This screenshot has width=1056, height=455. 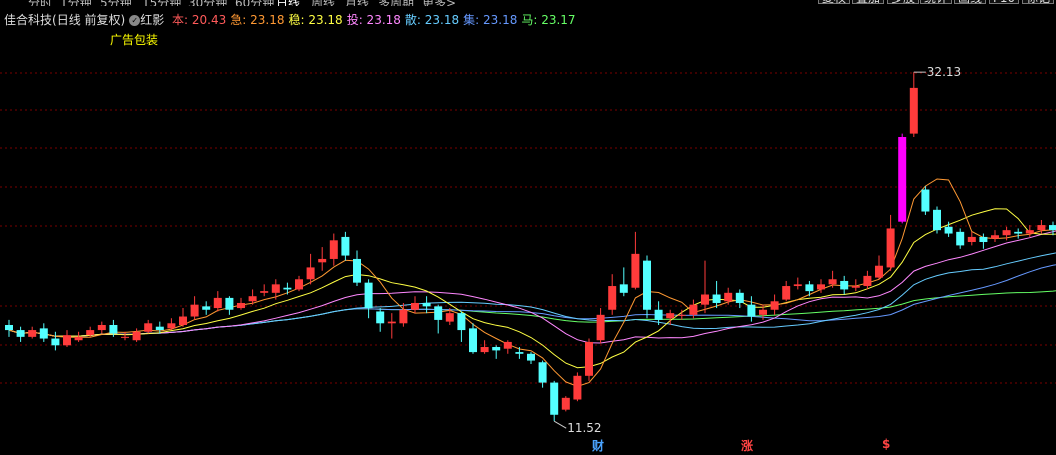 What do you see at coordinates (598, 445) in the screenshot?
I see `event-marker-0: 财` at bounding box center [598, 445].